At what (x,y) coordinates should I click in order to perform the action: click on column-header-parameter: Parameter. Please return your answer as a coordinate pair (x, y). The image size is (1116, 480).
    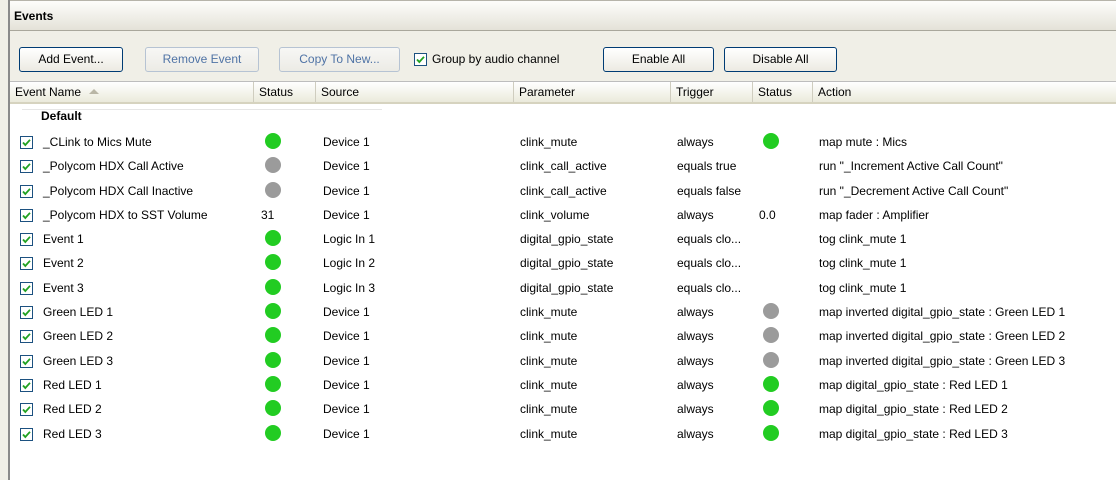
    Looking at the image, I should click on (592, 92).